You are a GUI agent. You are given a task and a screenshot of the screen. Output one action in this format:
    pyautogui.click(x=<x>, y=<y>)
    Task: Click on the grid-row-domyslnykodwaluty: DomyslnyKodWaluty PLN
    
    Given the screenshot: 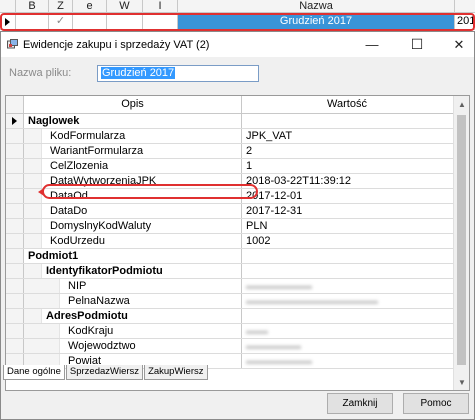 What is the action you would take?
    pyautogui.click(x=237, y=226)
    